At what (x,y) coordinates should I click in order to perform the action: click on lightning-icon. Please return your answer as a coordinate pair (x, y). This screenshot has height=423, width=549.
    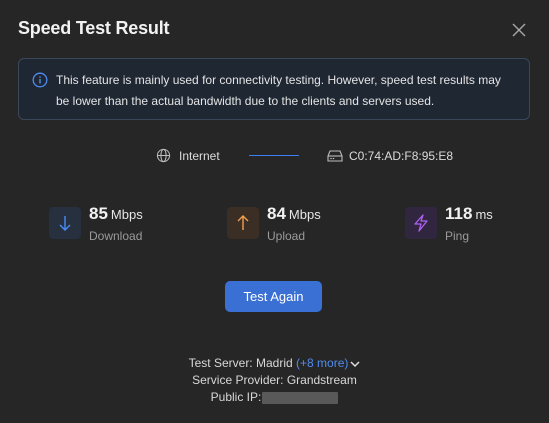
    Looking at the image, I should click on (421, 223).